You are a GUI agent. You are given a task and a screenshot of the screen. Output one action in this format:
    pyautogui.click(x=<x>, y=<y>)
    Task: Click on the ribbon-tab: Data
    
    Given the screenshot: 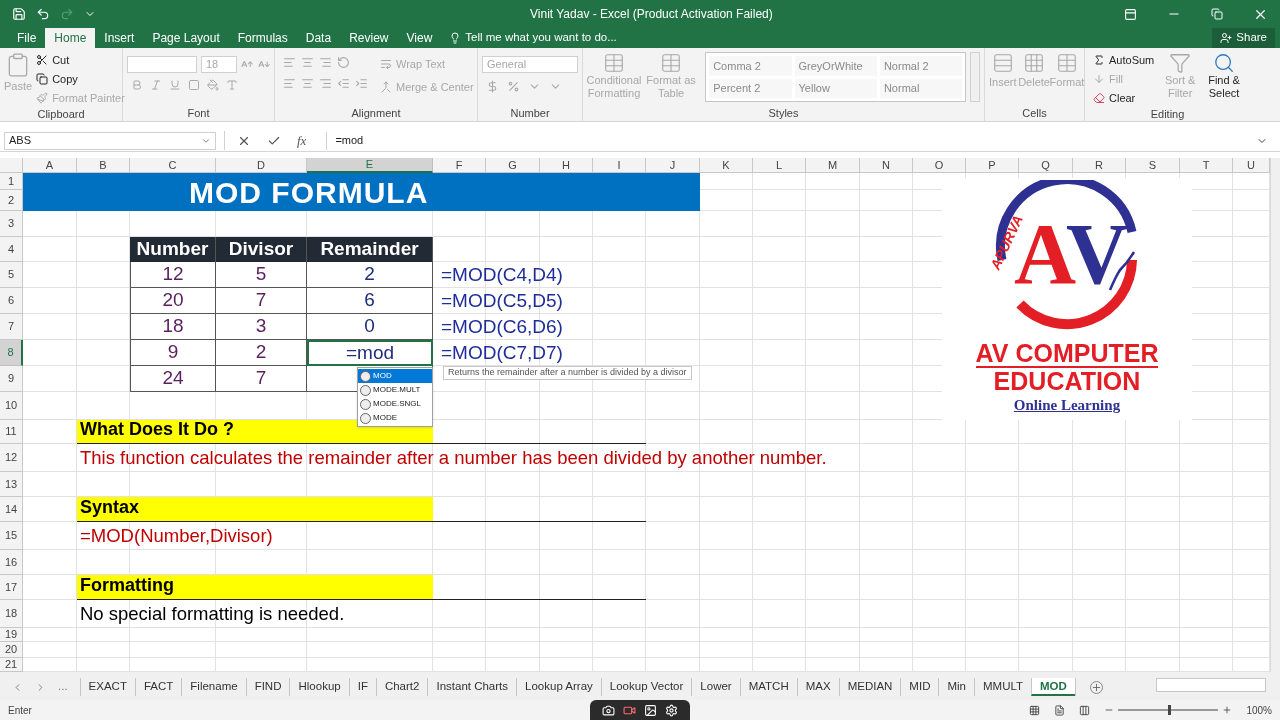 What is the action you would take?
    pyautogui.click(x=318, y=38)
    